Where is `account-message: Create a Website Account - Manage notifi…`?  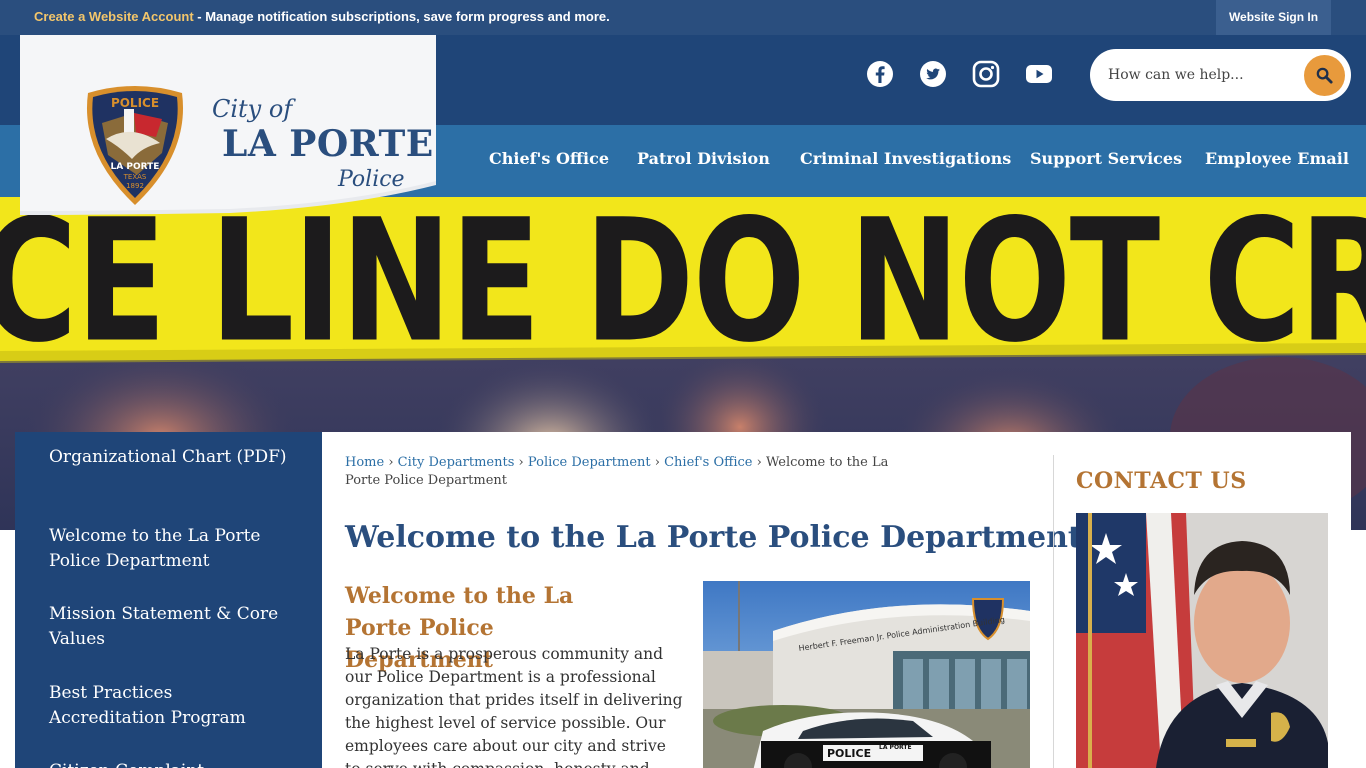
account-message: Create a Website Account - Manage notifi… is located at coordinates (322, 16).